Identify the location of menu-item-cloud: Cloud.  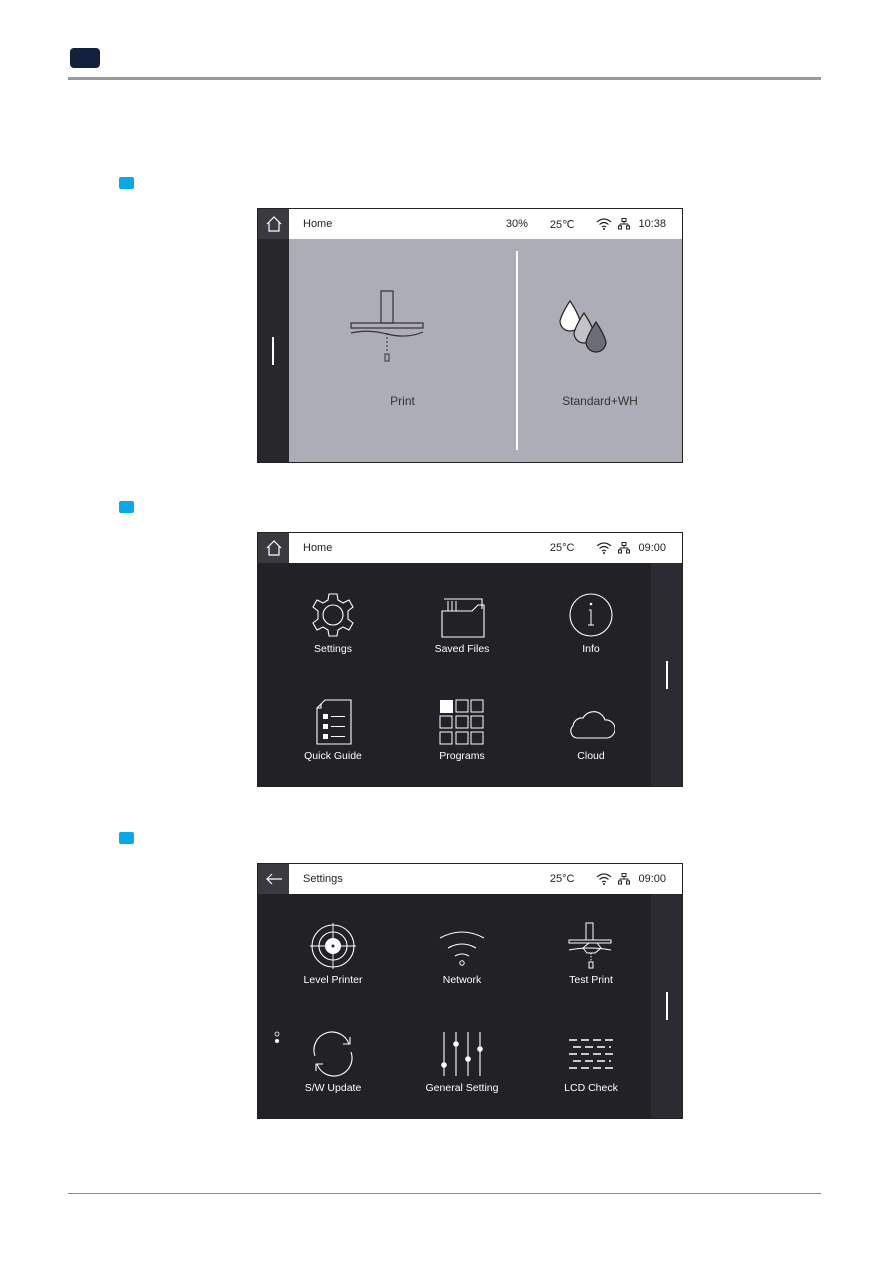
(591, 730).